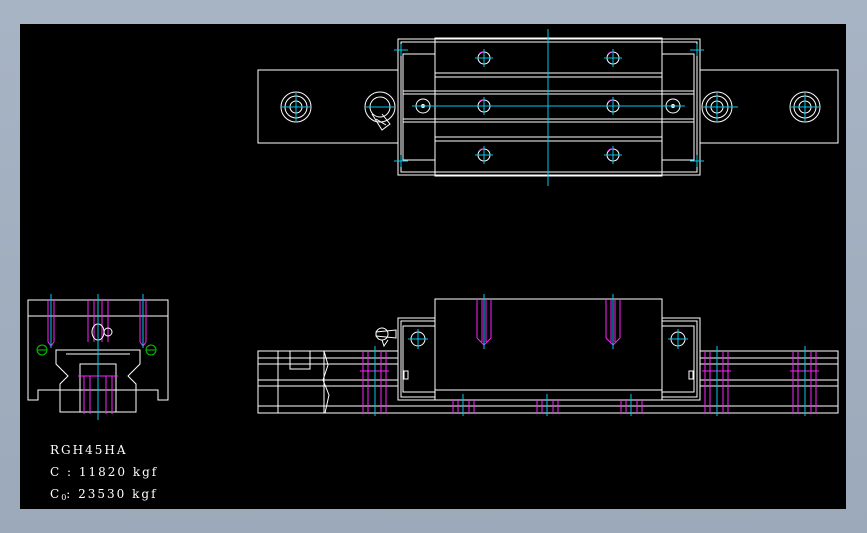 The height and width of the screenshot is (533, 867). I want to click on grease-nipple-top, so click(380, 111).